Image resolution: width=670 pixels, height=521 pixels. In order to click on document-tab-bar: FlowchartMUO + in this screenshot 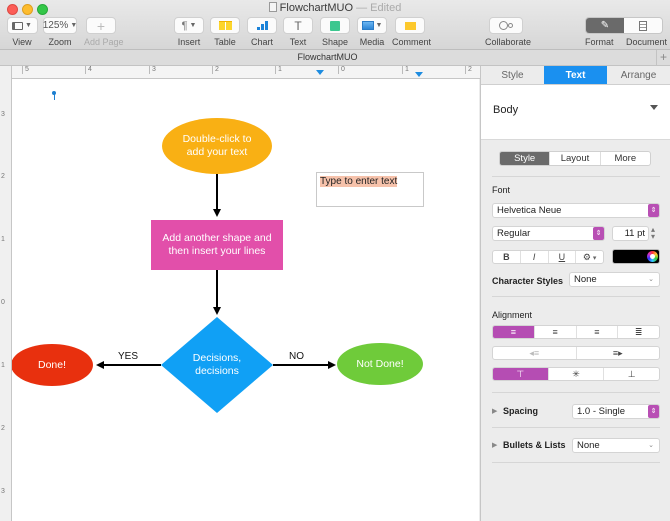, I will do `click(335, 58)`.